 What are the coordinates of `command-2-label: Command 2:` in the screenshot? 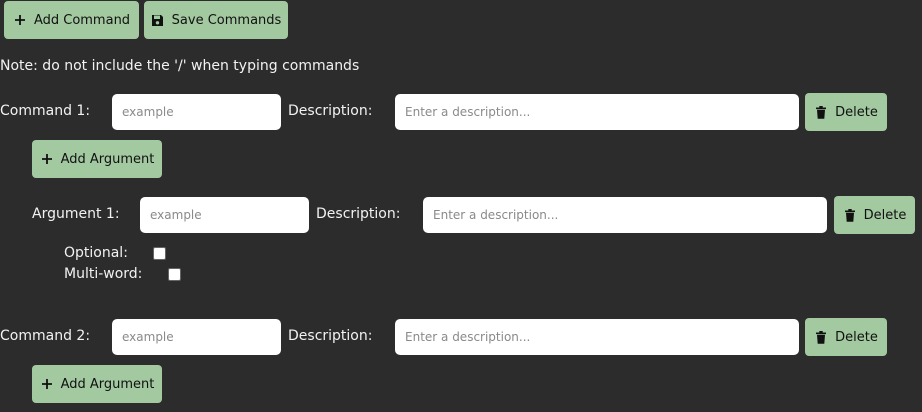 It's located at (45, 336).